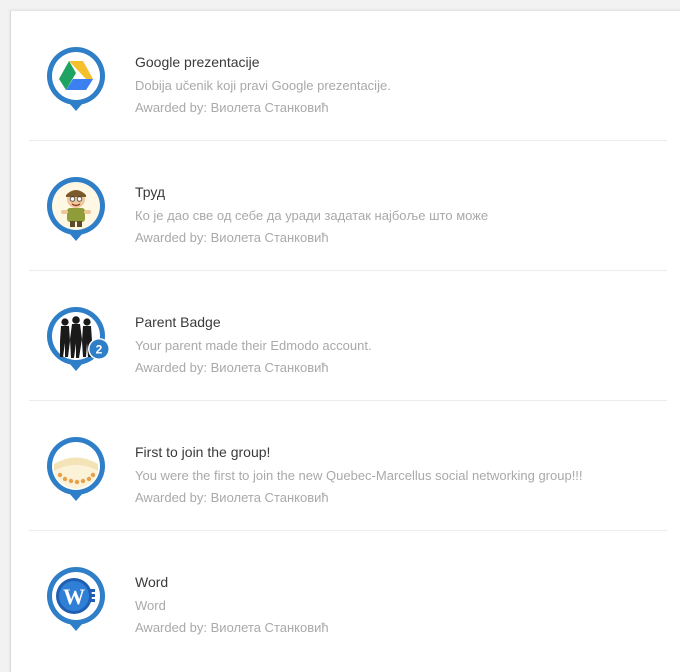 The image size is (680, 672). Describe the element at coordinates (152, 582) in the screenshot. I see `badge-title: Word` at that location.